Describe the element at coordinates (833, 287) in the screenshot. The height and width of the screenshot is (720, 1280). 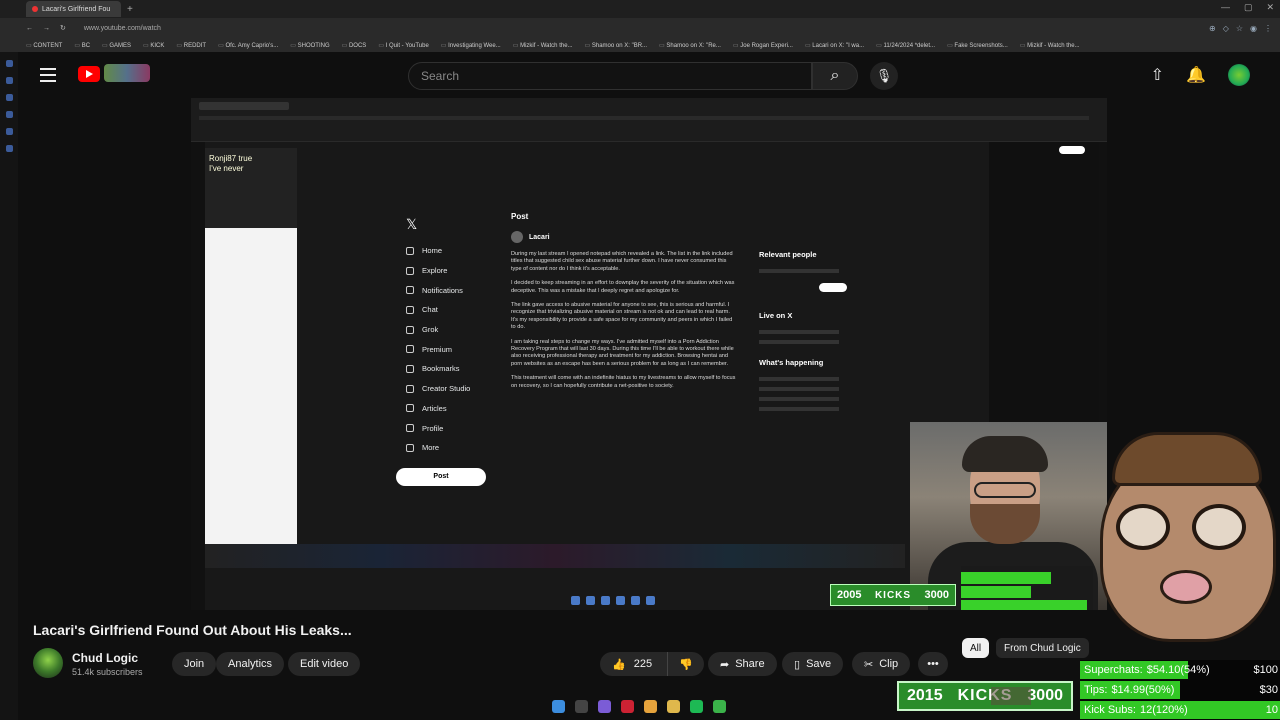
I see `follow-button` at that location.